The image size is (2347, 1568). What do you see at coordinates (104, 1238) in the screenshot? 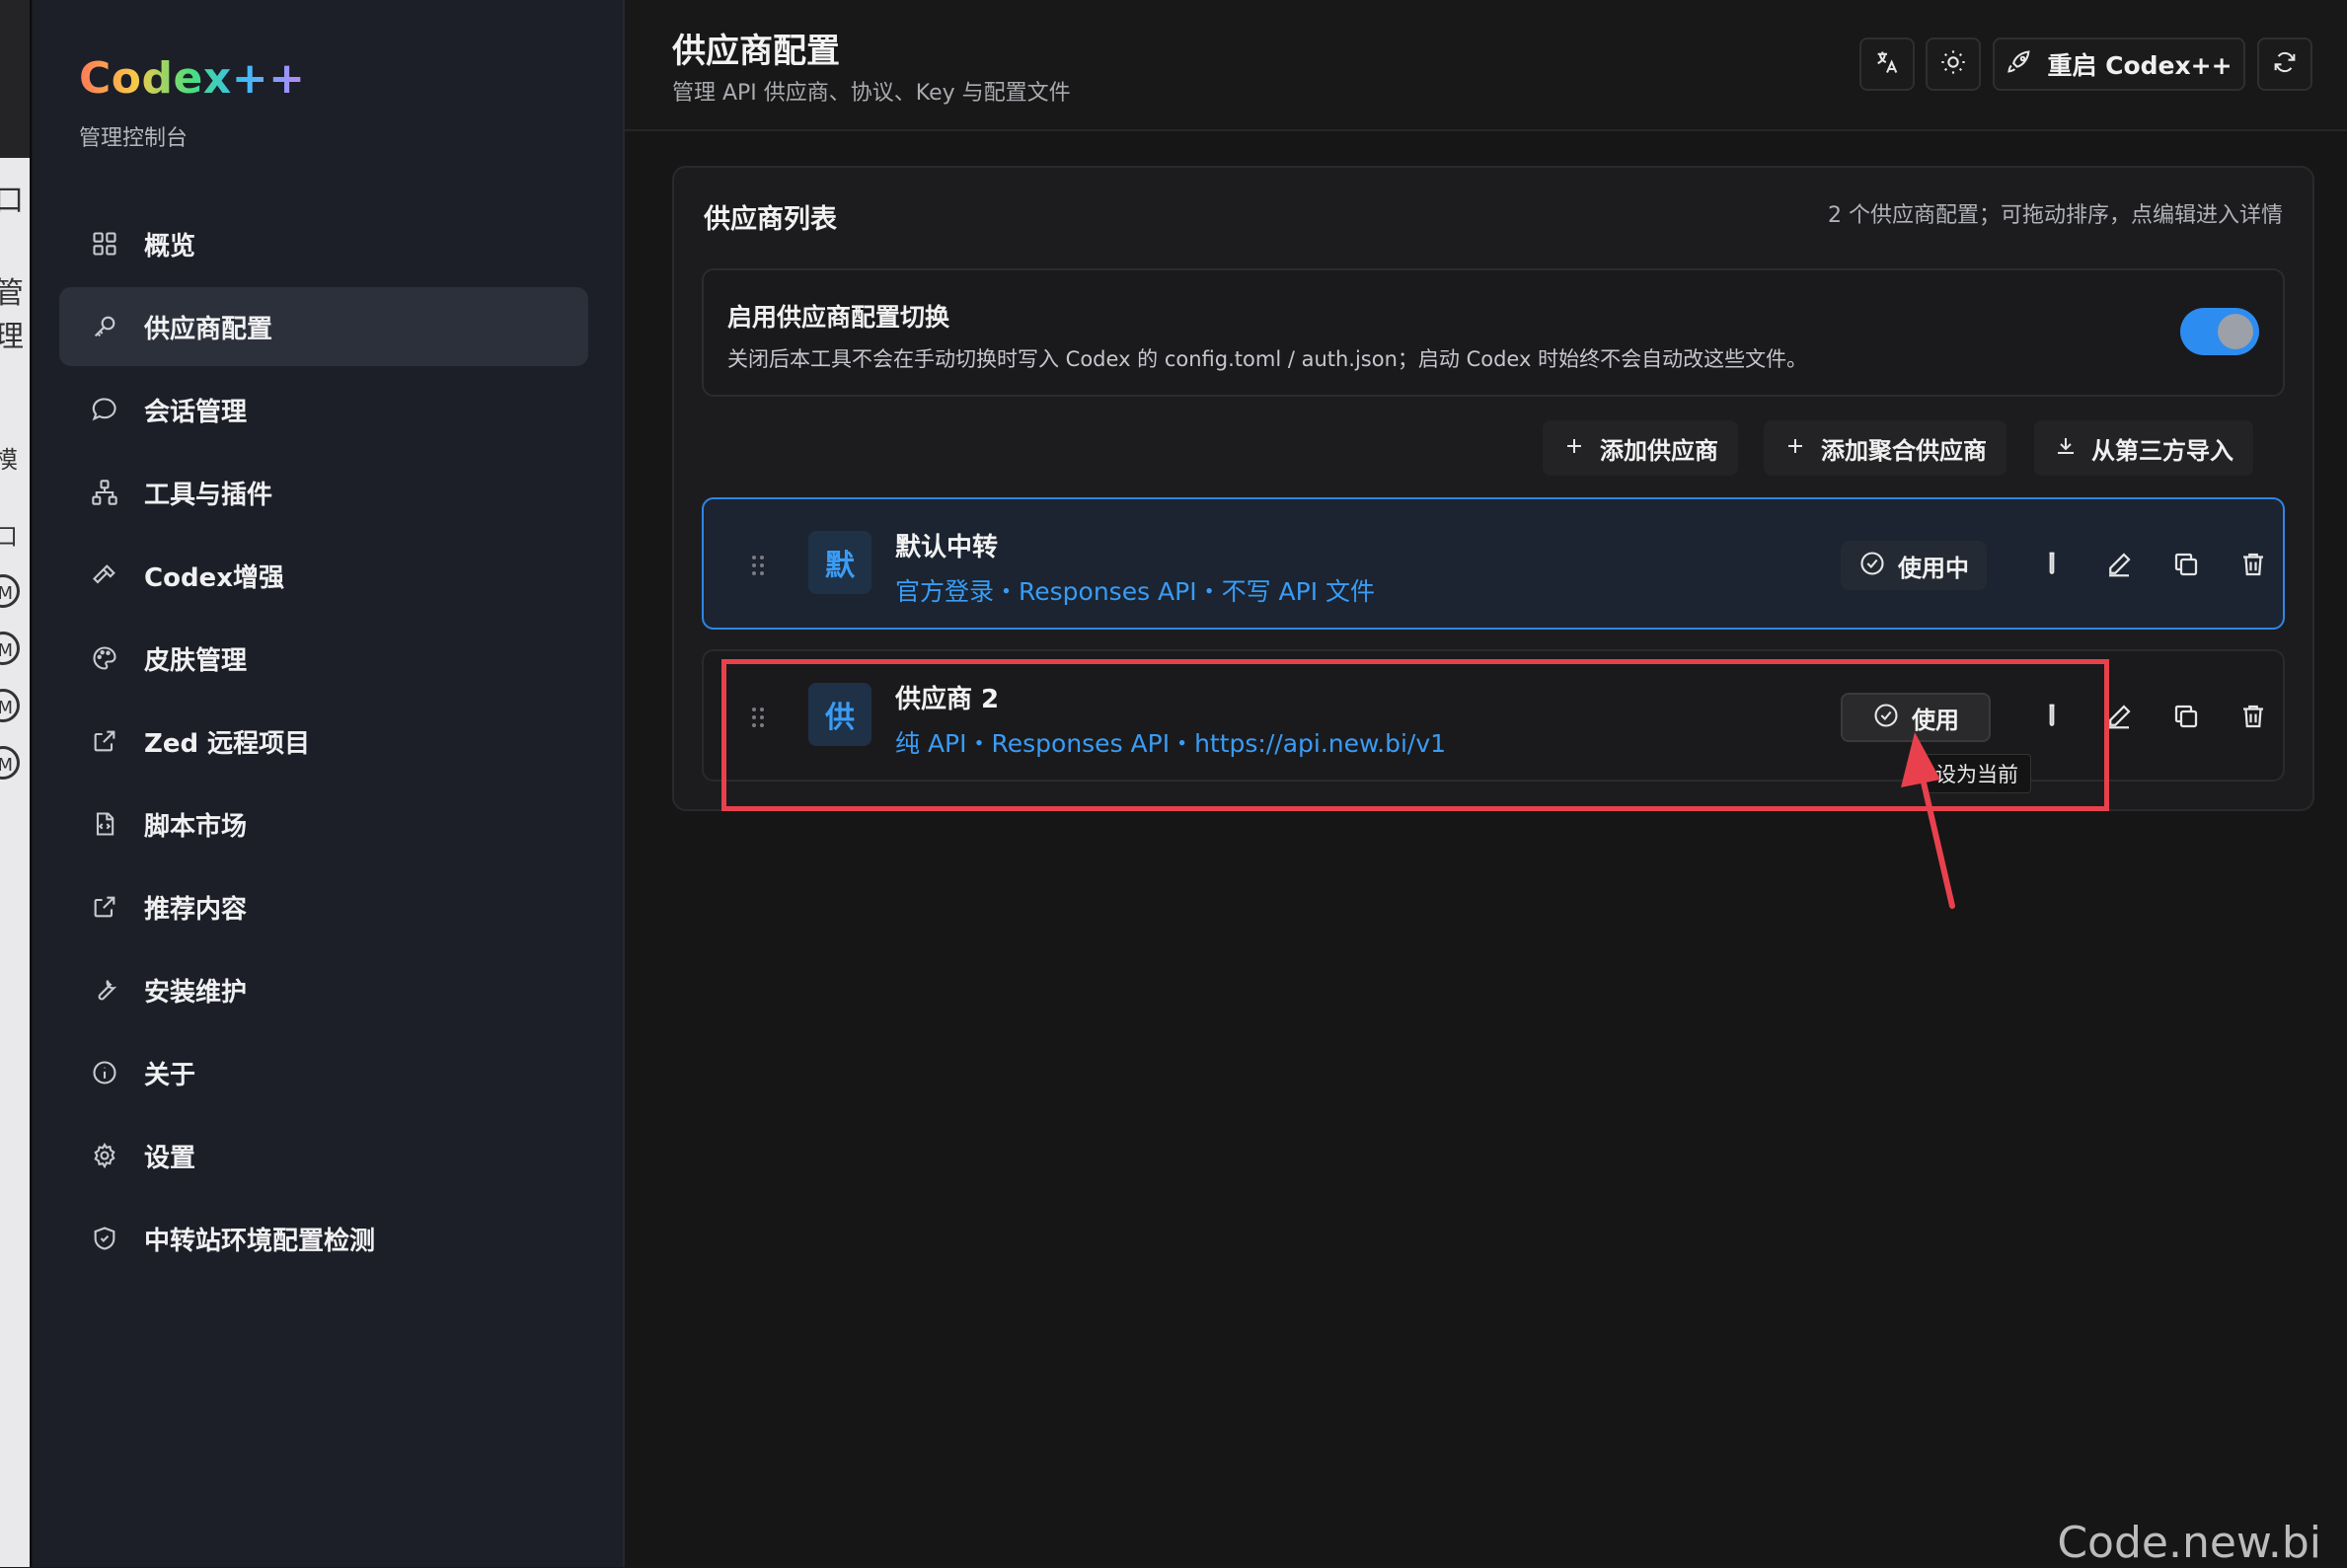
I see `shield-icon` at bounding box center [104, 1238].